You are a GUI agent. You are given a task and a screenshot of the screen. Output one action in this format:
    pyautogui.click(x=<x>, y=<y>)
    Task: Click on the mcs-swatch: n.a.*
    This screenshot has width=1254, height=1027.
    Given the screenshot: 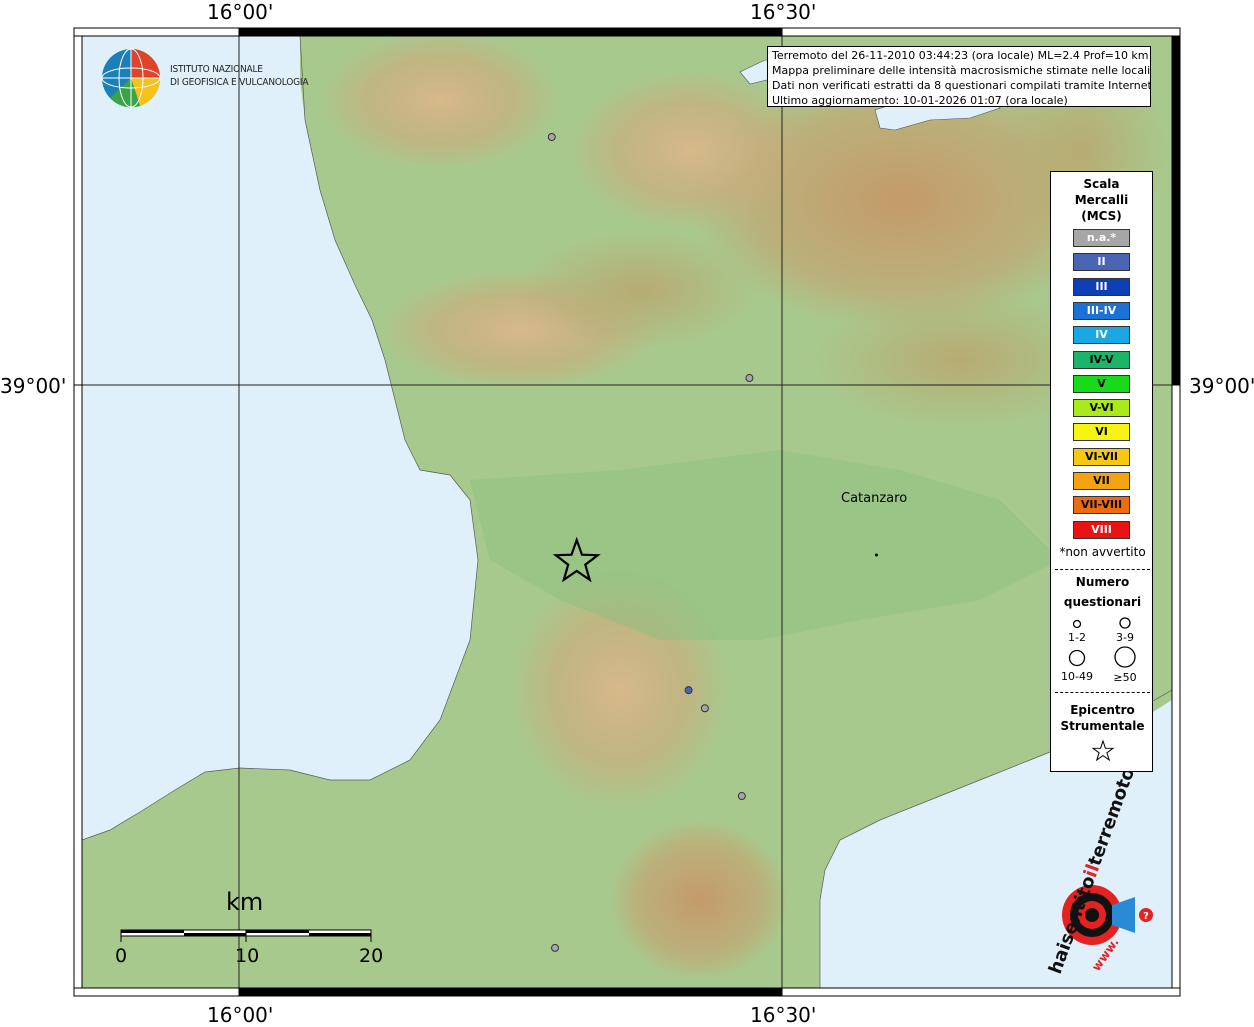 What is the action you would take?
    pyautogui.click(x=1101, y=238)
    